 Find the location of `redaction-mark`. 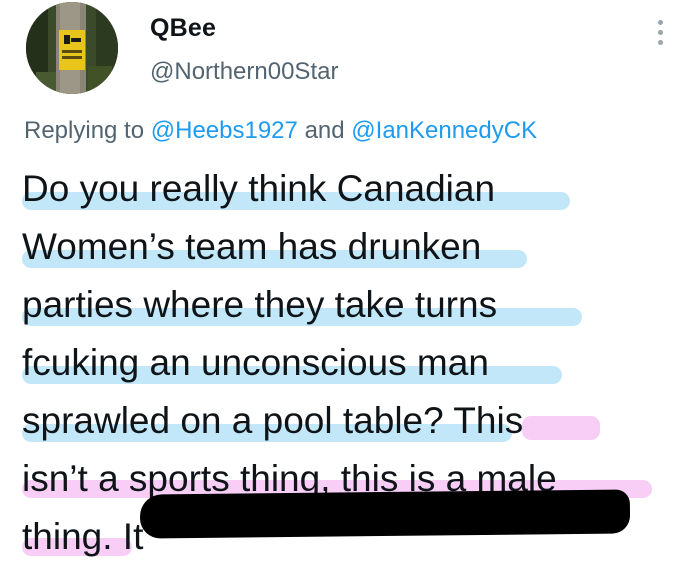

redaction-mark is located at coordinates (385, 514).